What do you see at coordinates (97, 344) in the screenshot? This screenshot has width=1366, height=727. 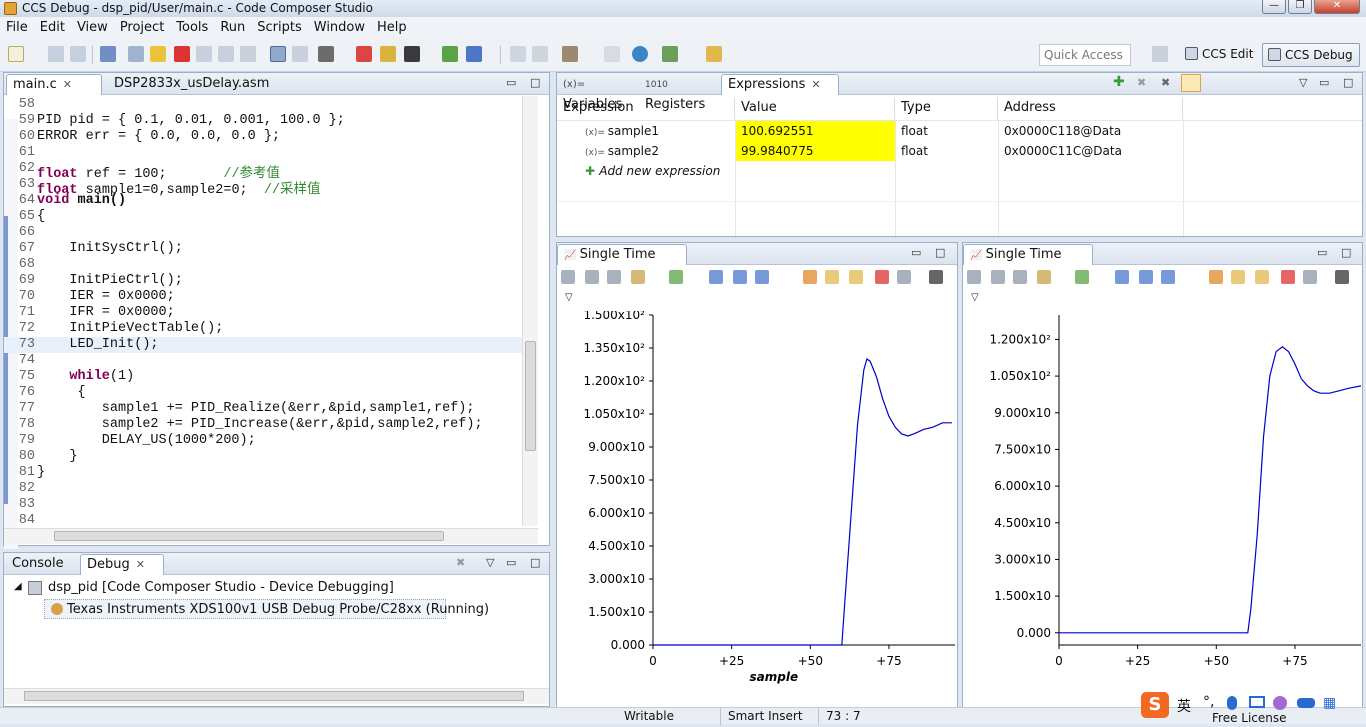 I see `code-line: LED_Init();` at bounding box center [97, 344].